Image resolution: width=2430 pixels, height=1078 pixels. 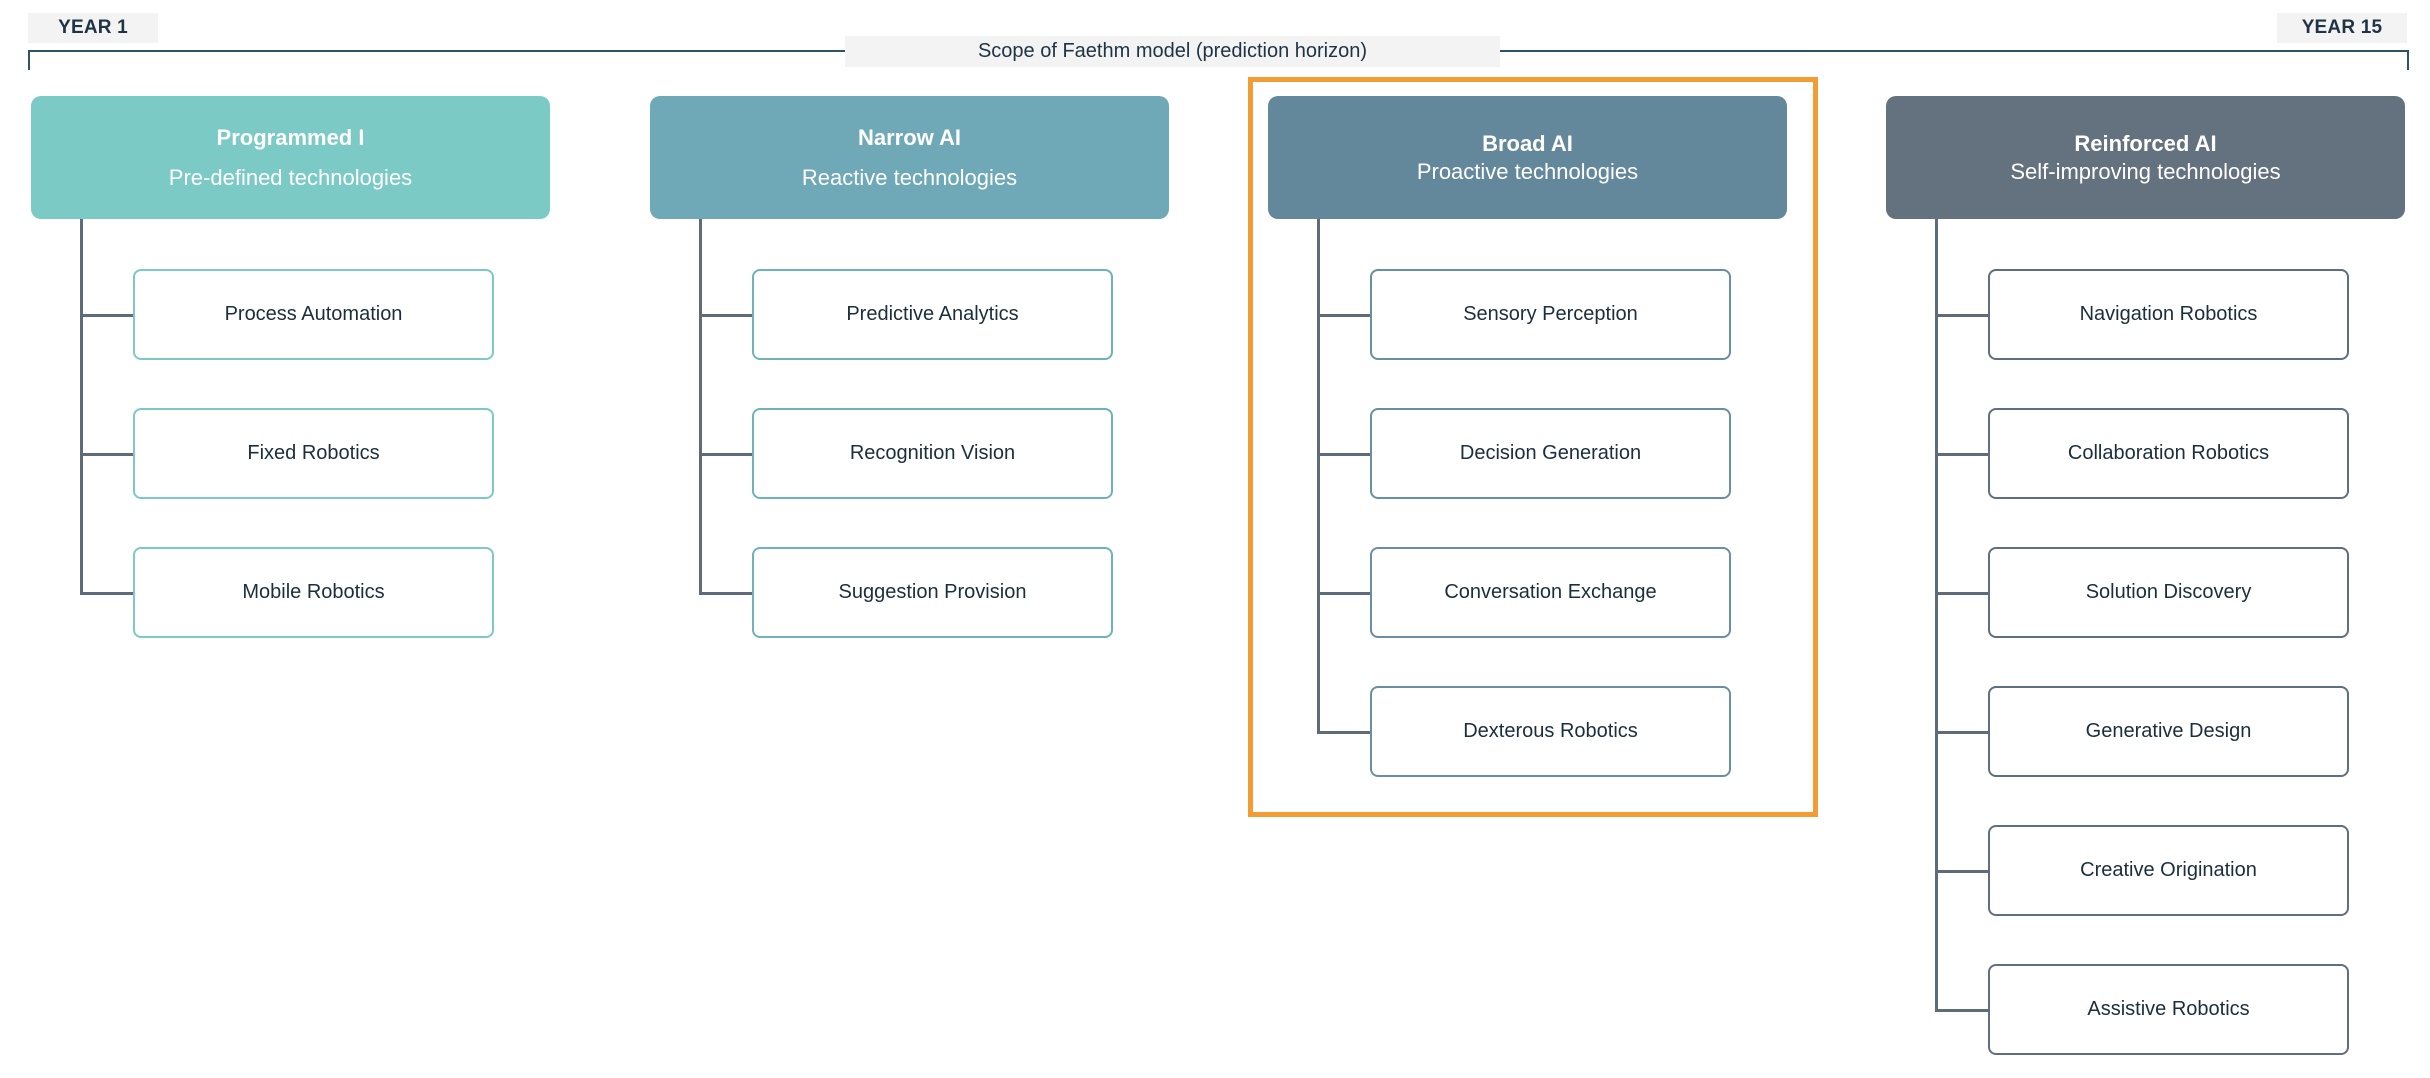 I want to click on technology-item: Collaboration Robotics, so click(x=2168, y=453).